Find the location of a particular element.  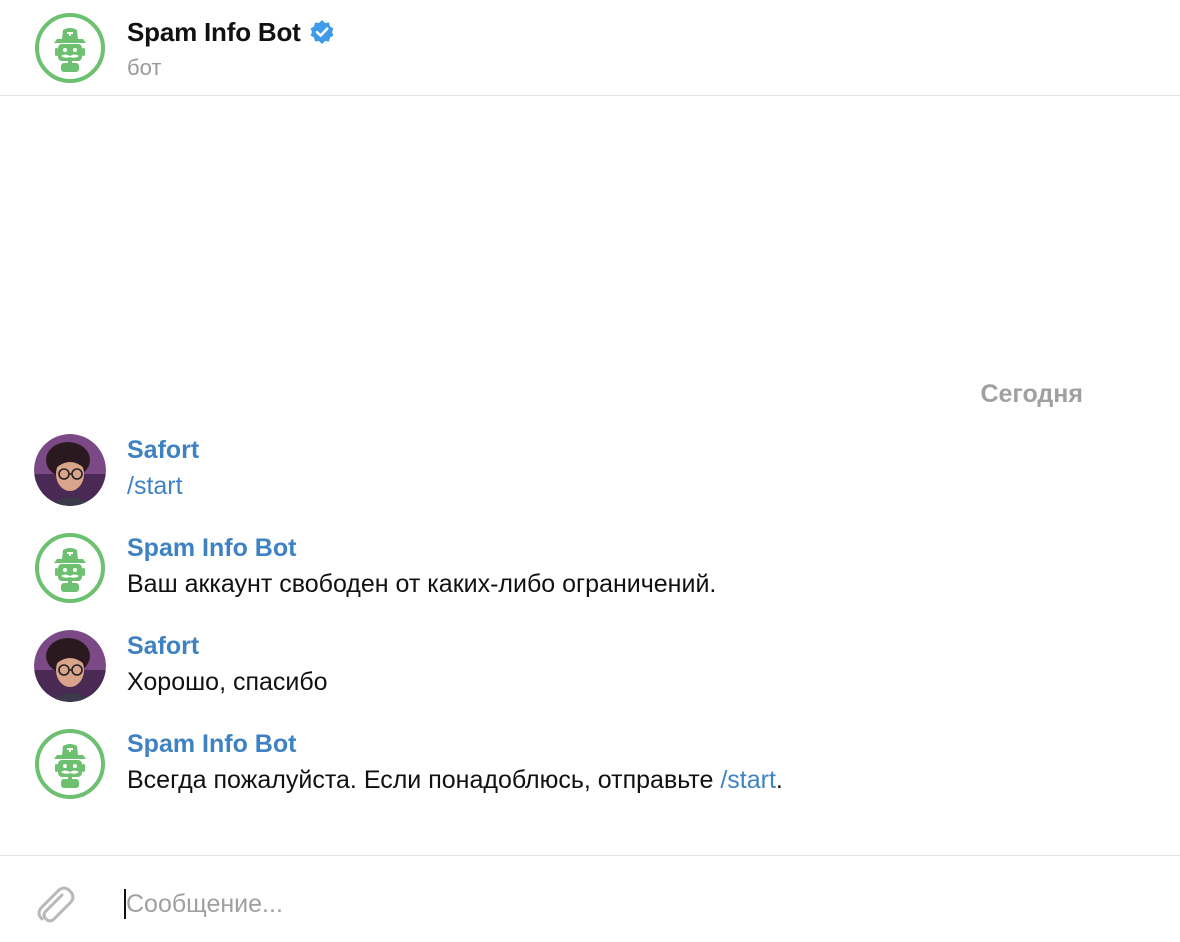

chat-header: Spam Info Bot бот is located at coordinates (590, 48).